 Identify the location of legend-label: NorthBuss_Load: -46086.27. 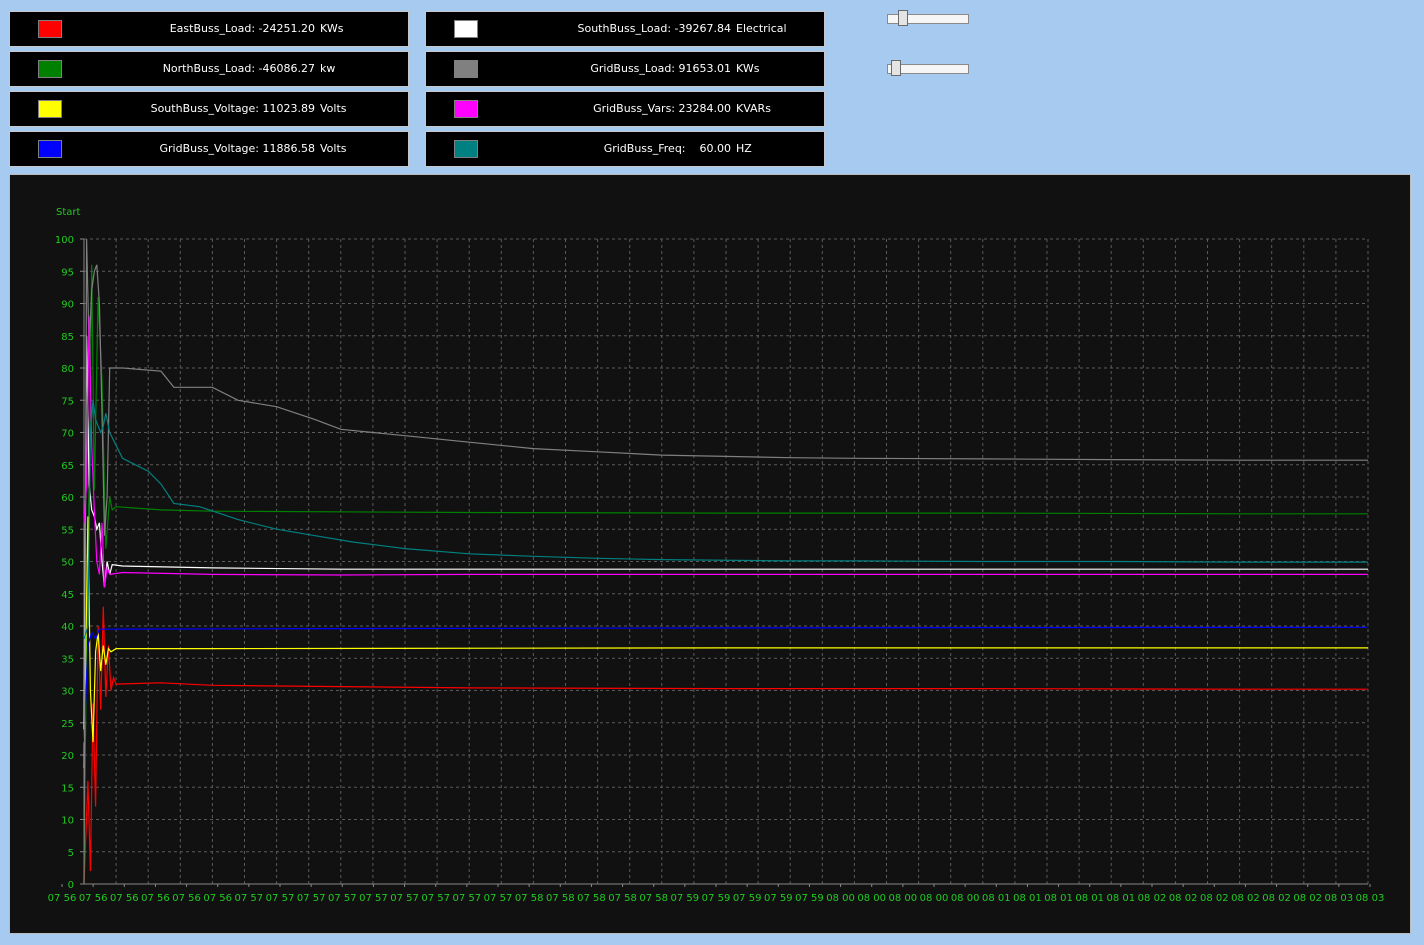
(238, 68).